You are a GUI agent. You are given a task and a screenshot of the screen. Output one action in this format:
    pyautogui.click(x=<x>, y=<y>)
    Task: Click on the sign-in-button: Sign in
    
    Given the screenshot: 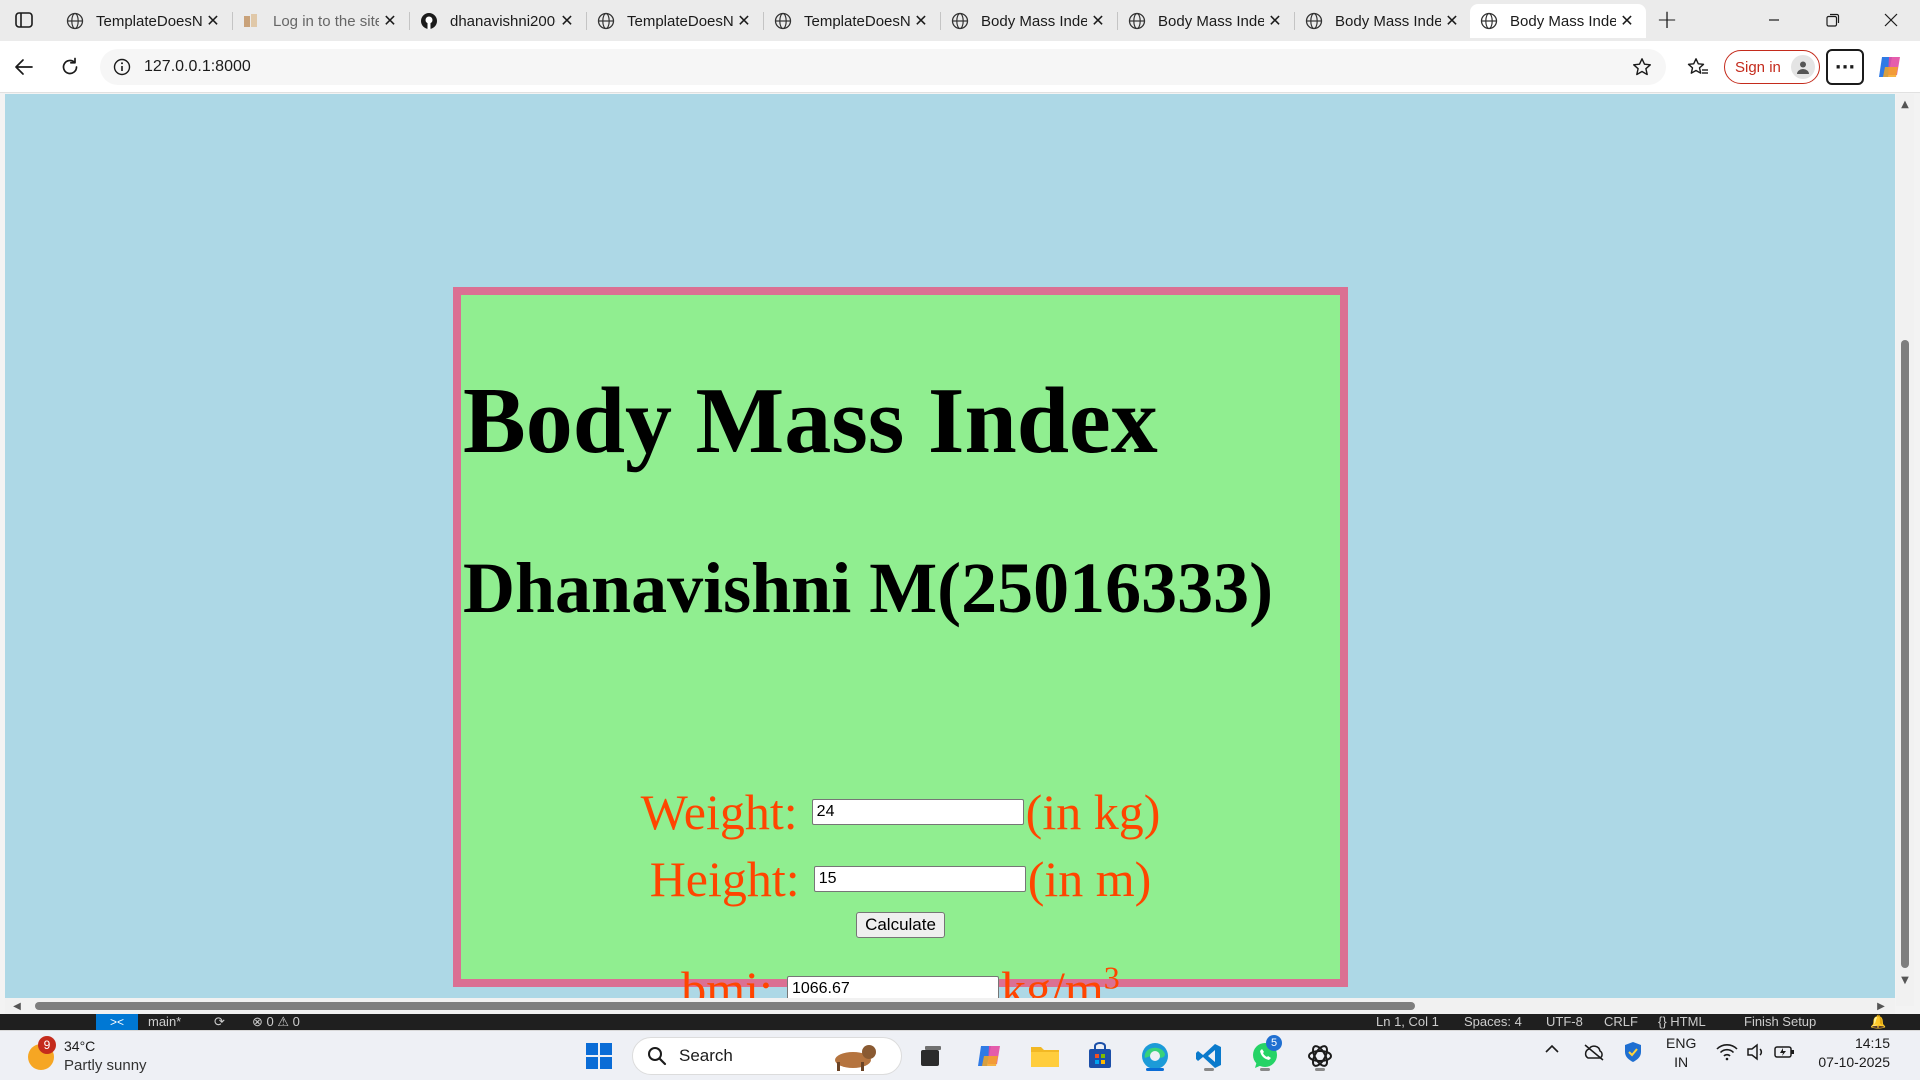 What is the action you would take?
    pyautogui.click(x=1772, y=67)
    